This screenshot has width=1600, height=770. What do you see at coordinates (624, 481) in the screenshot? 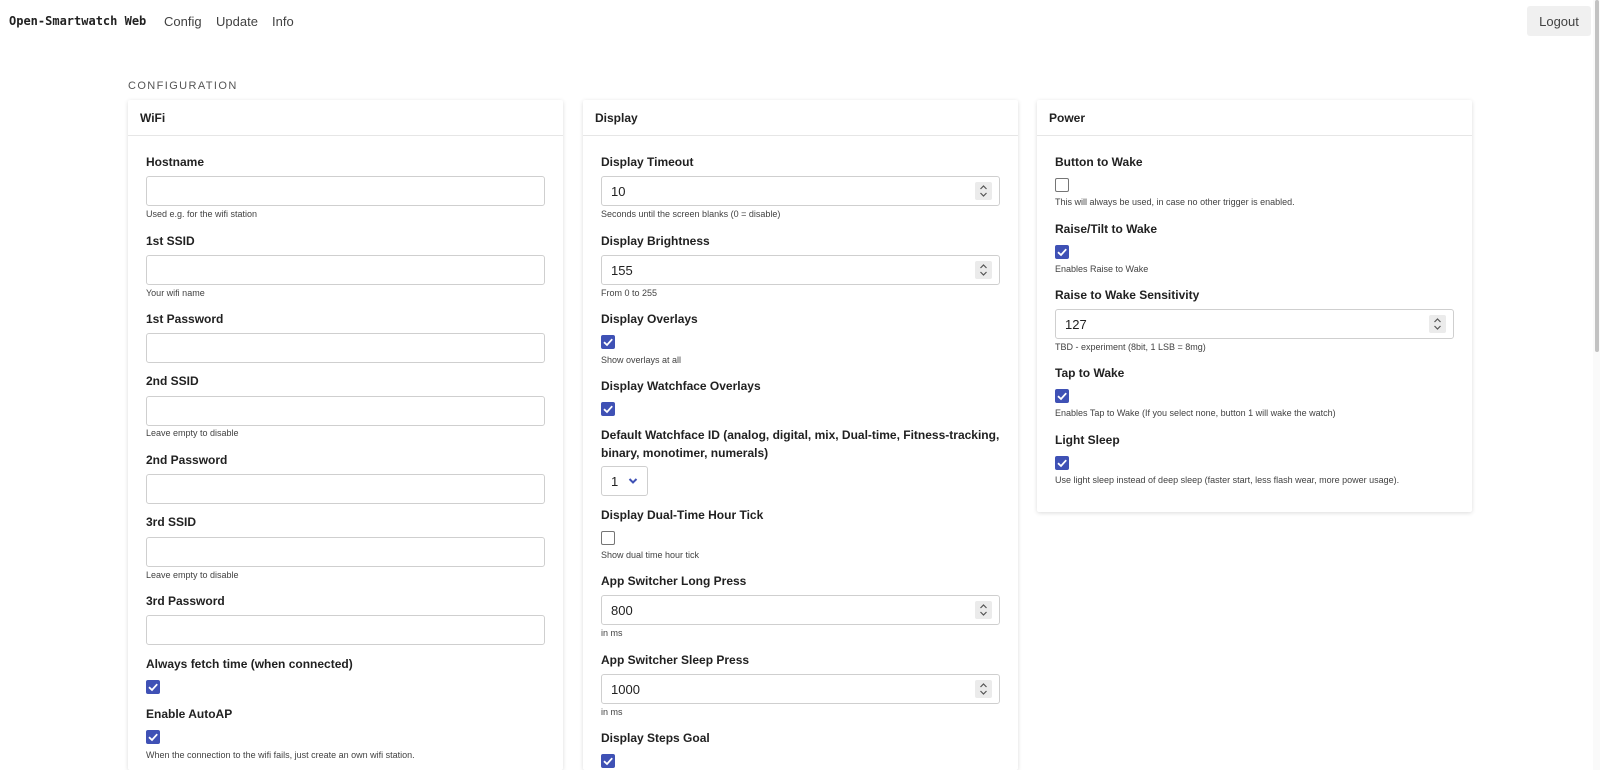
I see `default-watchface-select: 1` at bounding box center [624, 481].